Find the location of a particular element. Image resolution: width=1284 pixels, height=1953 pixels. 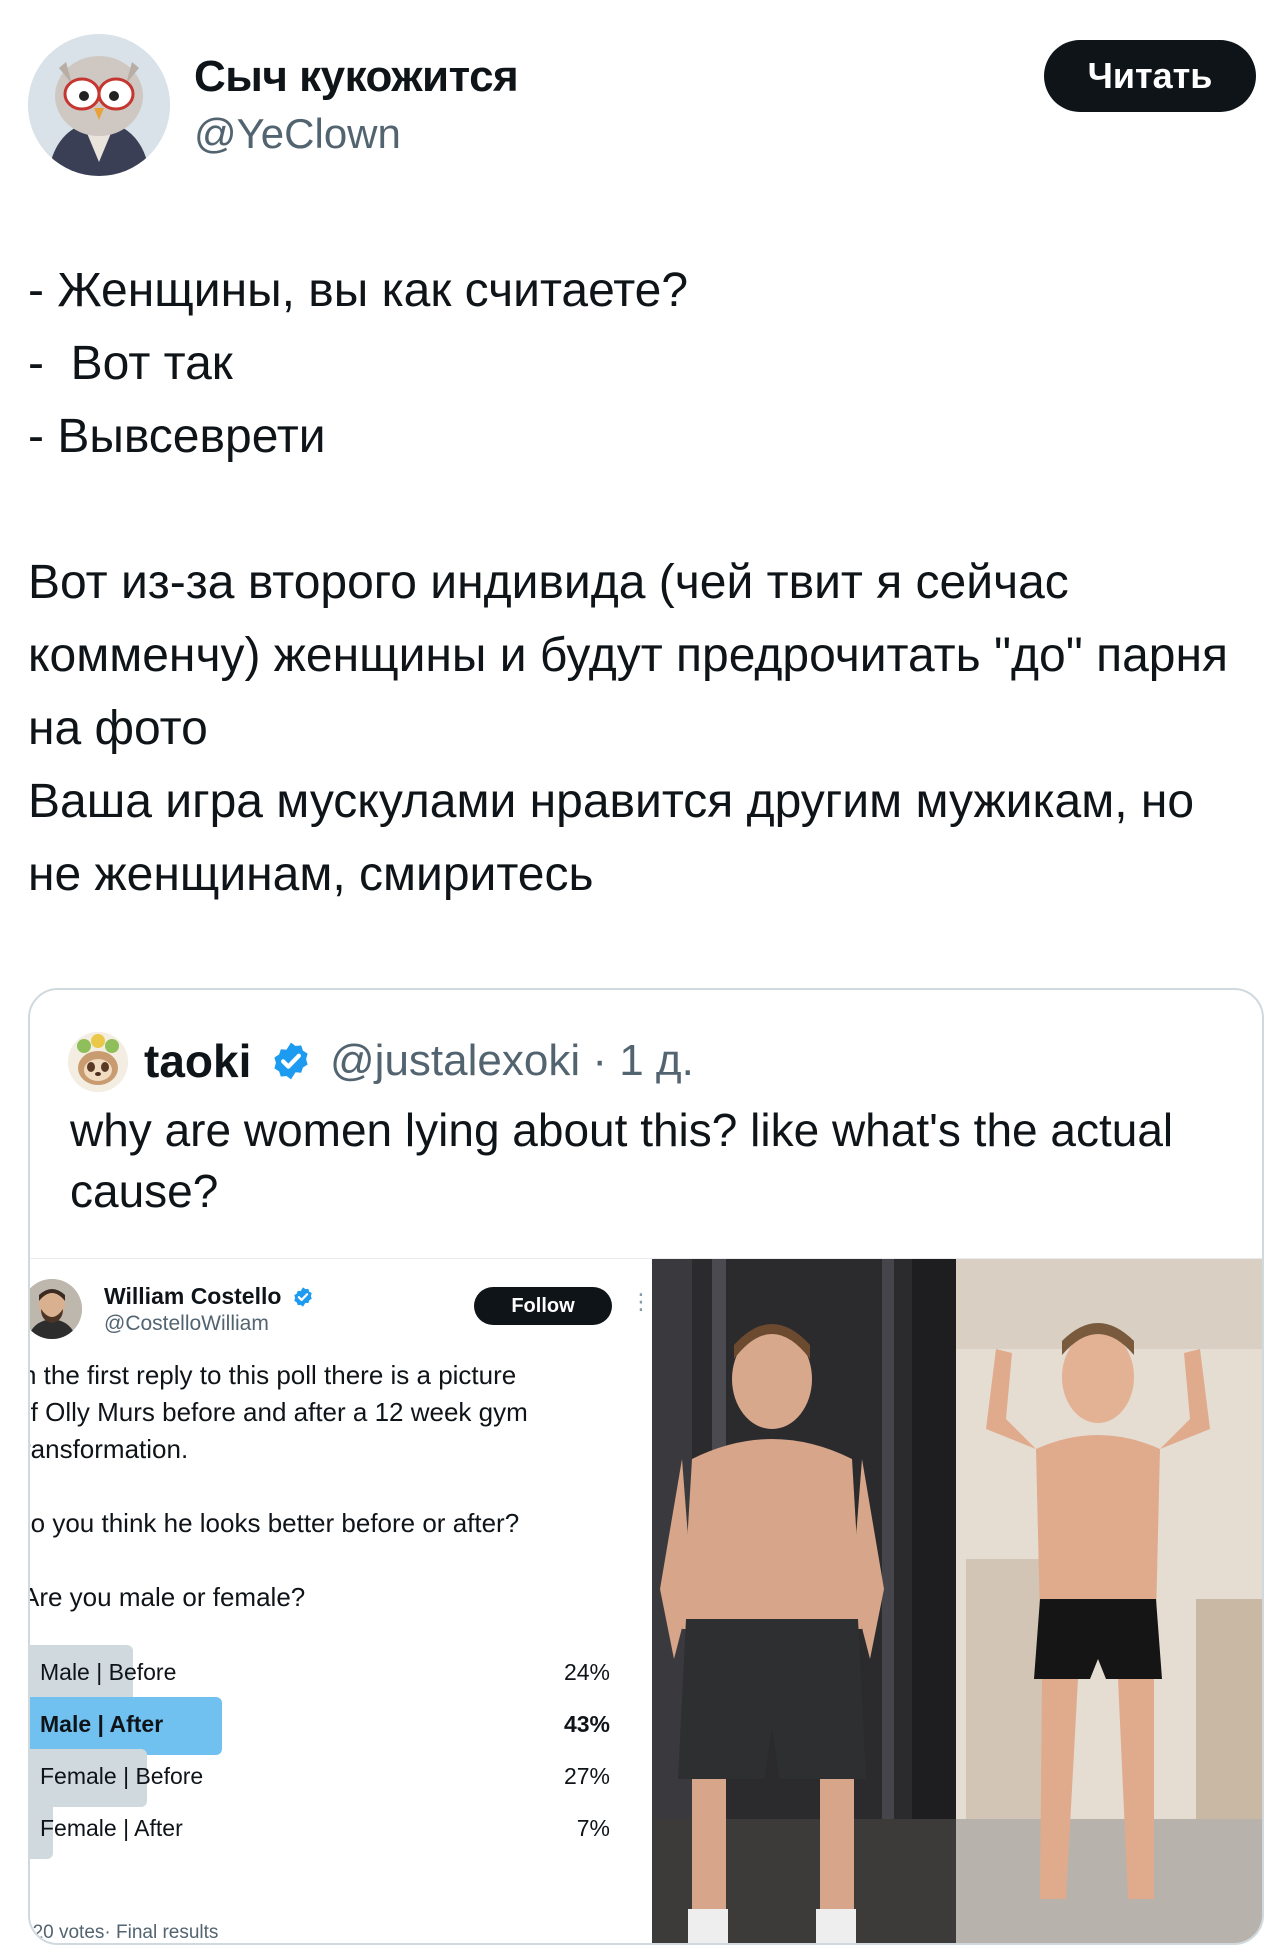

poll-percent: 43% is located at coordinates (586, 1724).